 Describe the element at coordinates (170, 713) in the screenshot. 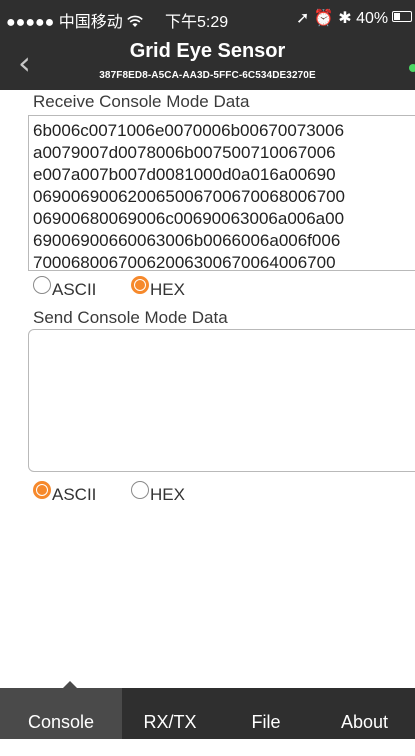

I see `tab-rxtx: RX/TX` at that location.